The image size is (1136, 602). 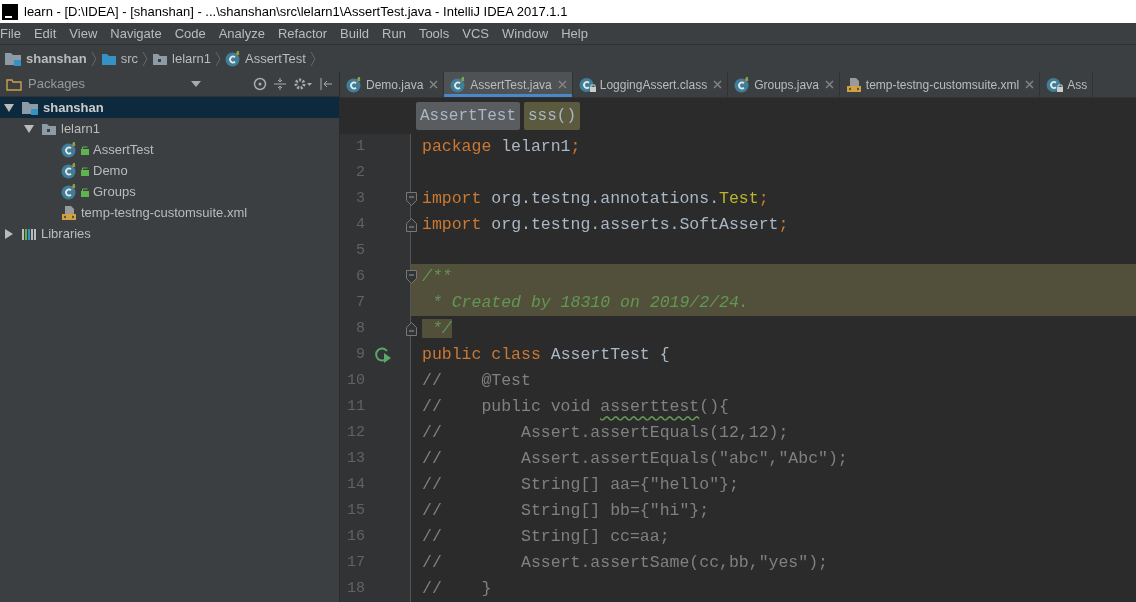 What do you see at coordinates (437, 277) in the screenshot?
I see `code-line: /**` at bounding box center [437, 277].